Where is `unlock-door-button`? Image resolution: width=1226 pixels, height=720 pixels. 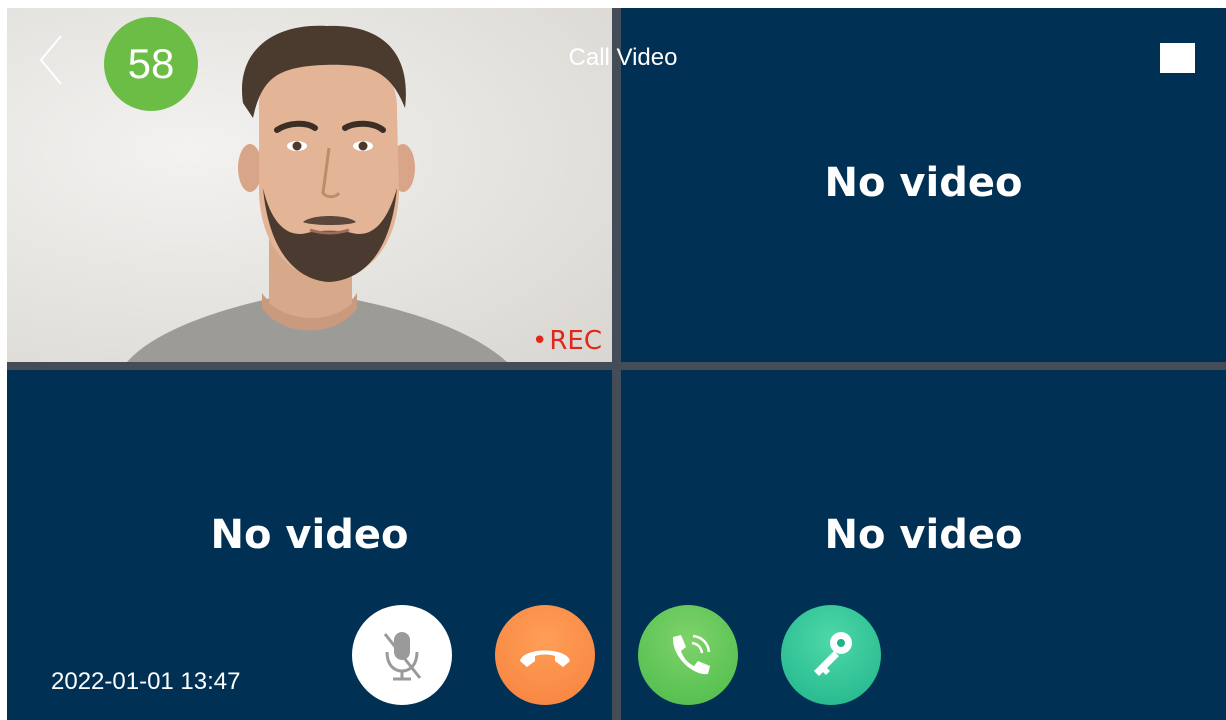 unlock-door-button is located at coordinates (831, 655).